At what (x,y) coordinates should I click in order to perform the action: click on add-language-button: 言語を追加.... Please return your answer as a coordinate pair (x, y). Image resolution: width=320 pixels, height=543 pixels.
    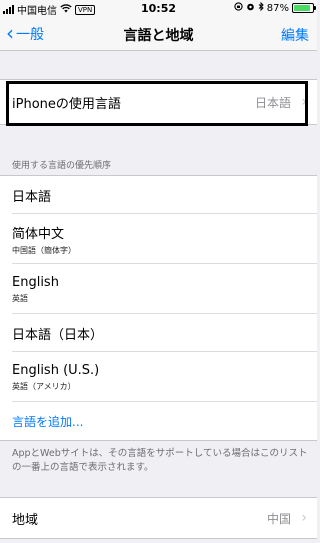
    Looking at the image, I should click on (47, 421).